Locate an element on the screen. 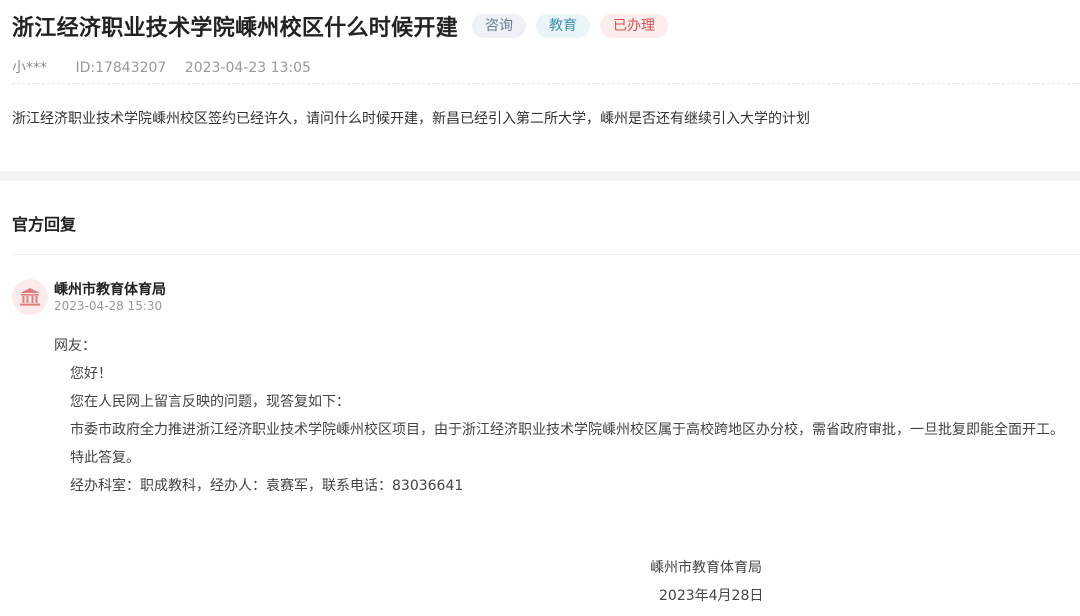 The image size is (1080, 616). reply-contact: 经办科室：职成教科，经办人：袁赛军，联系电话：83036641 is located at coordinates (267, 486).